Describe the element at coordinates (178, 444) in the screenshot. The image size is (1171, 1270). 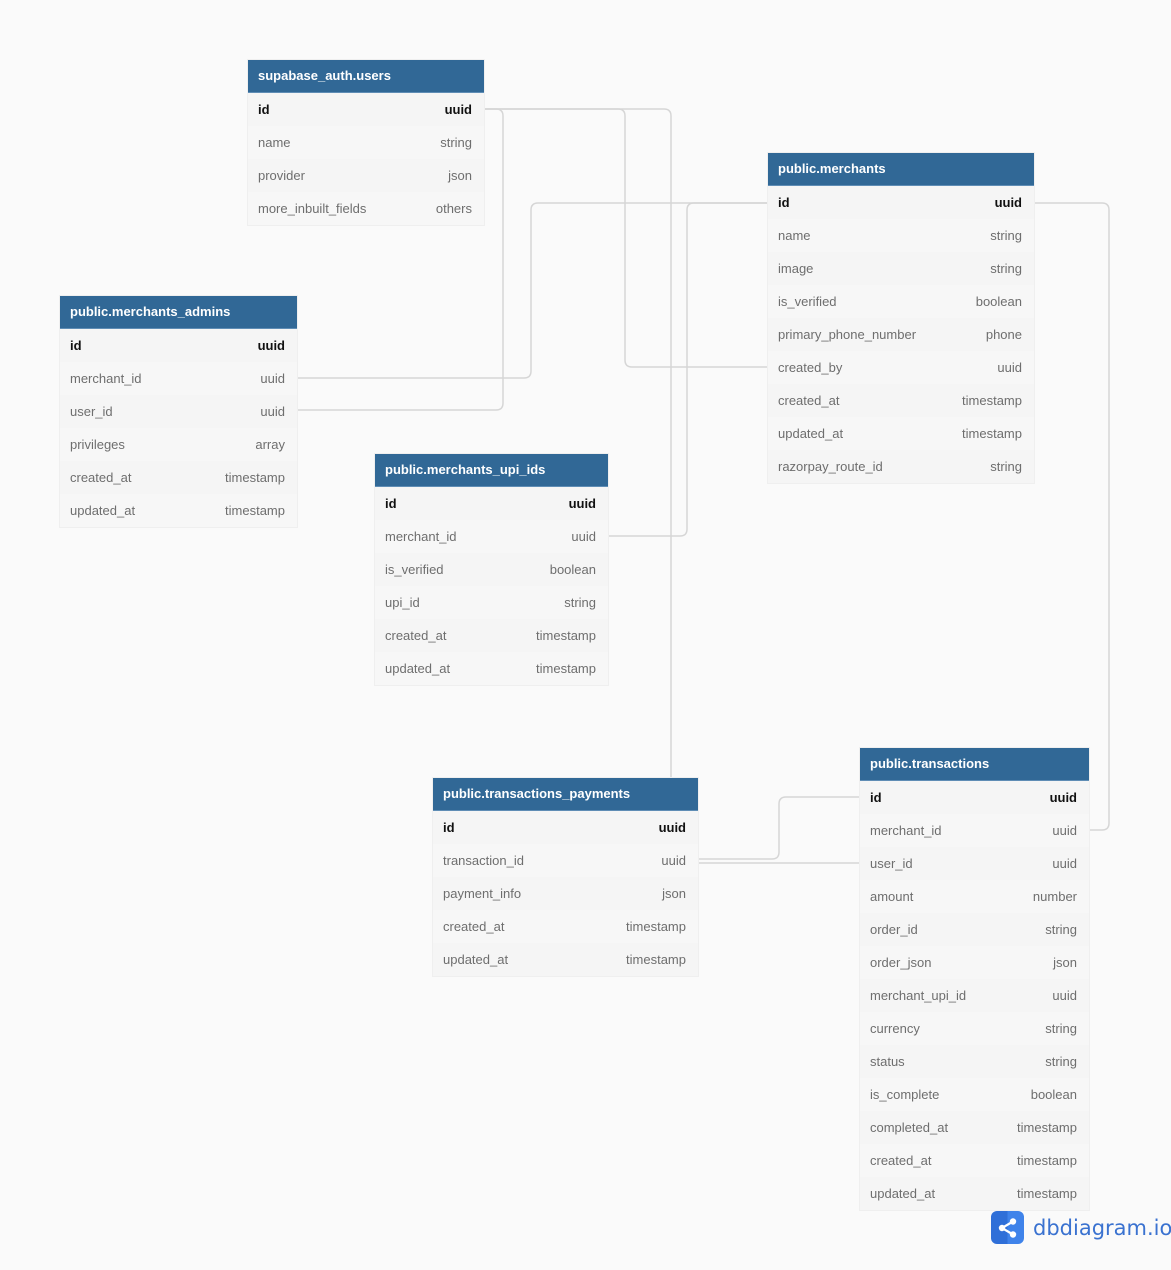
I see `field-row-privileges: privileges array` at that location.